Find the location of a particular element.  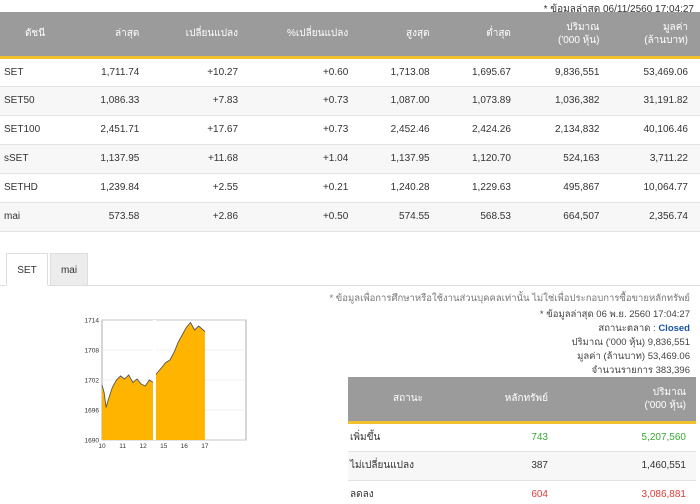

stat-status: ลดลง is located at coordinates (408, 492).